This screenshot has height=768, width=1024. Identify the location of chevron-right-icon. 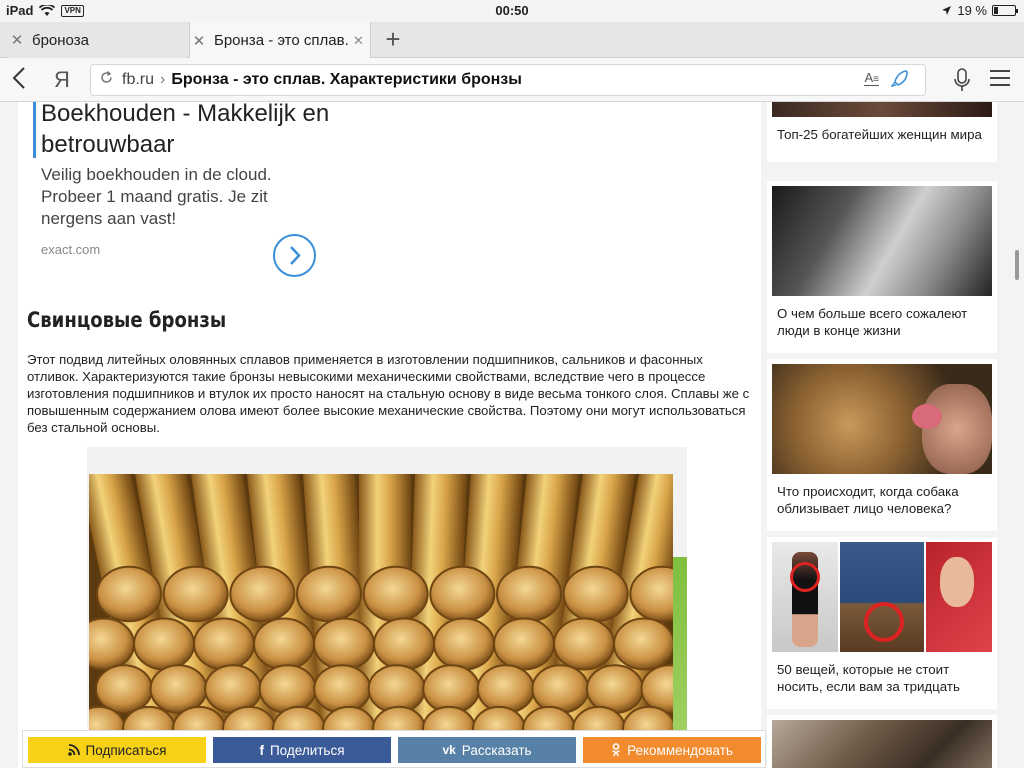
(295, 255).